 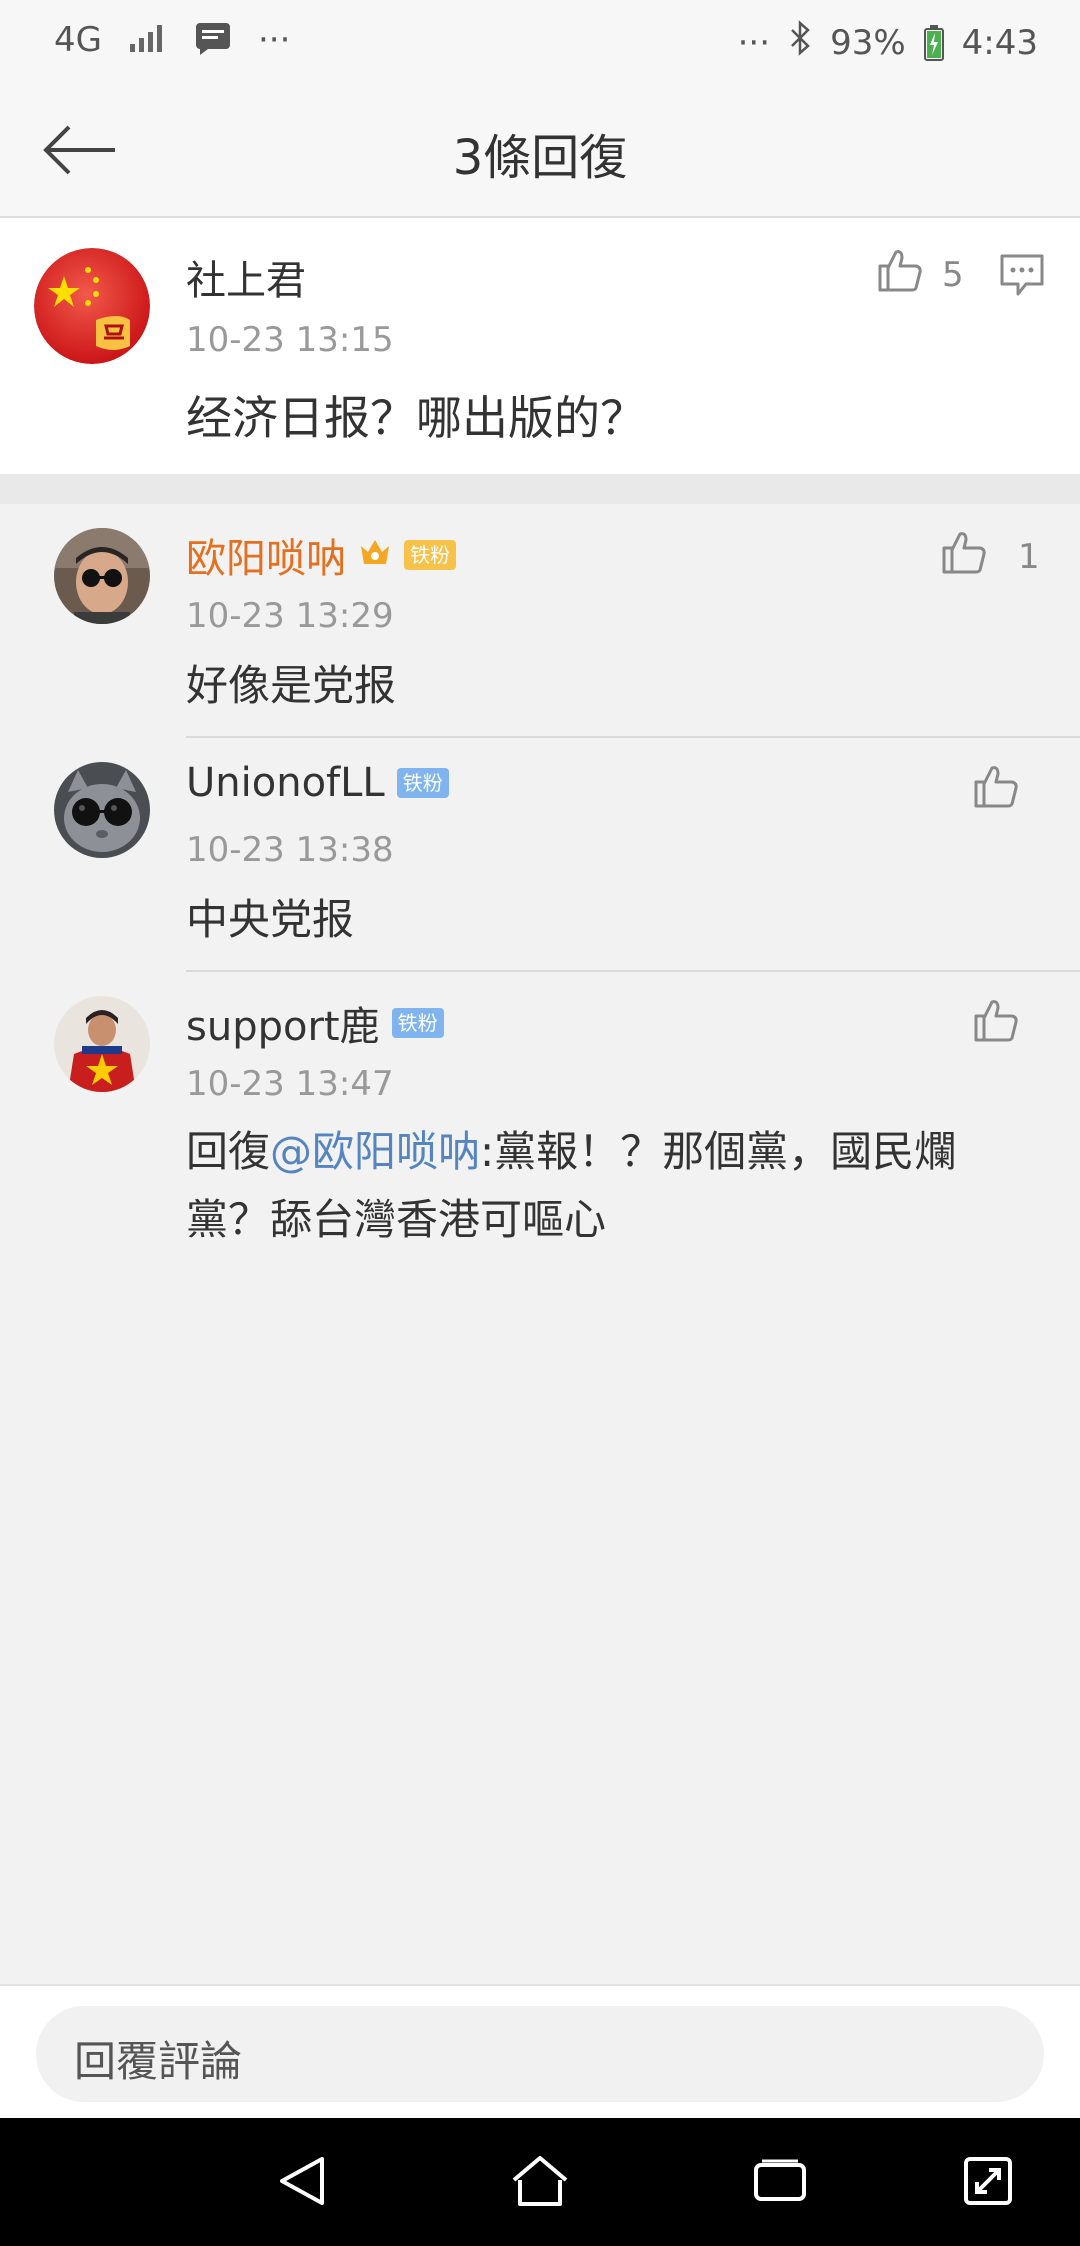 I want to click on message-icon, so click(x=213, y=40).